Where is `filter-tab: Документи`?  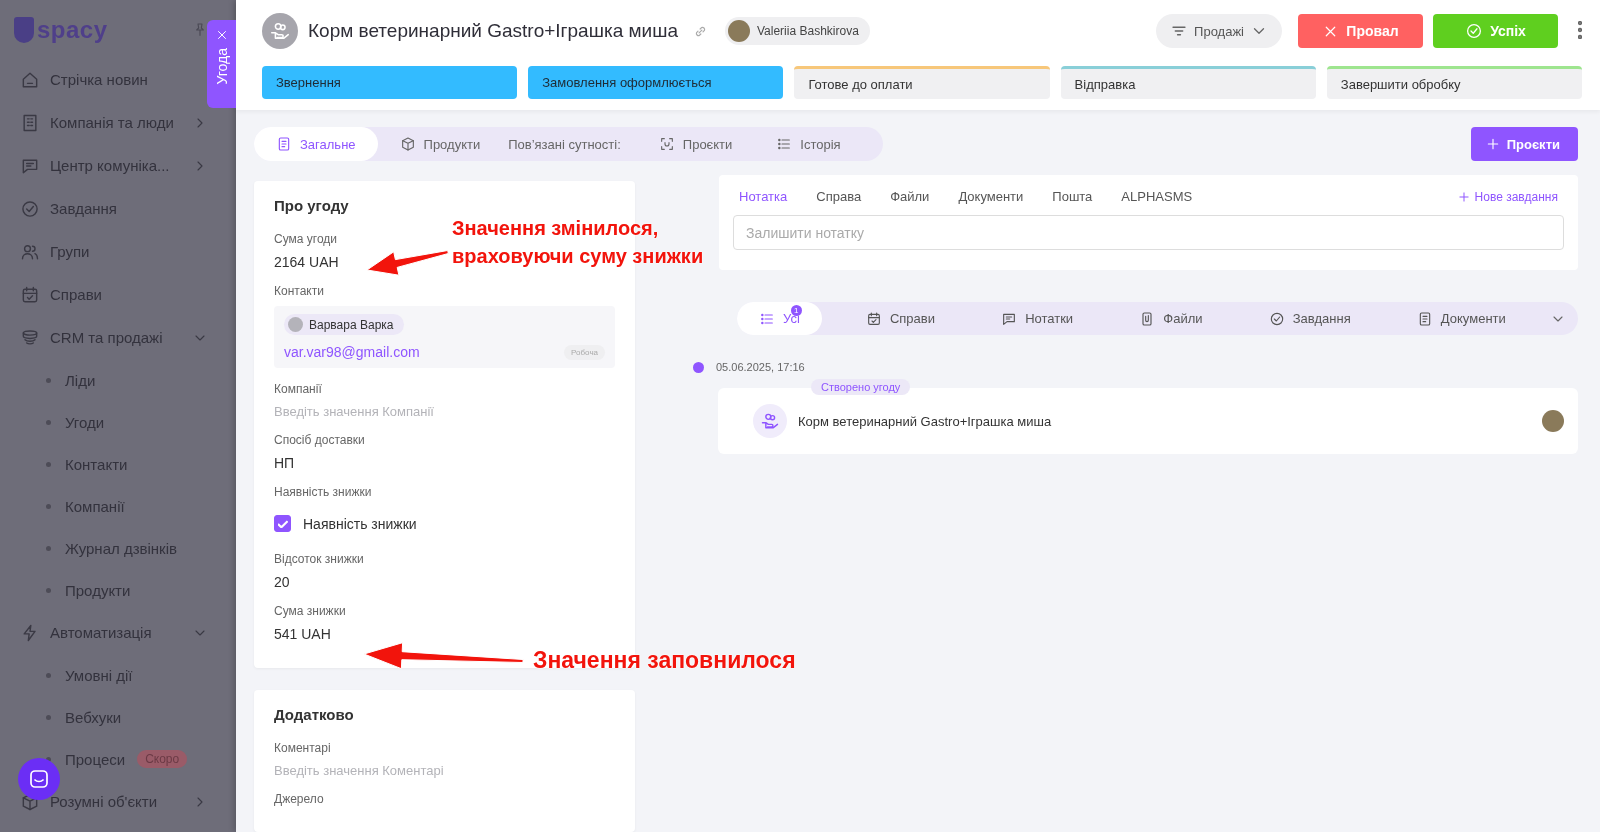
filter-tab: Документи is located at coordinates (1461, 318).